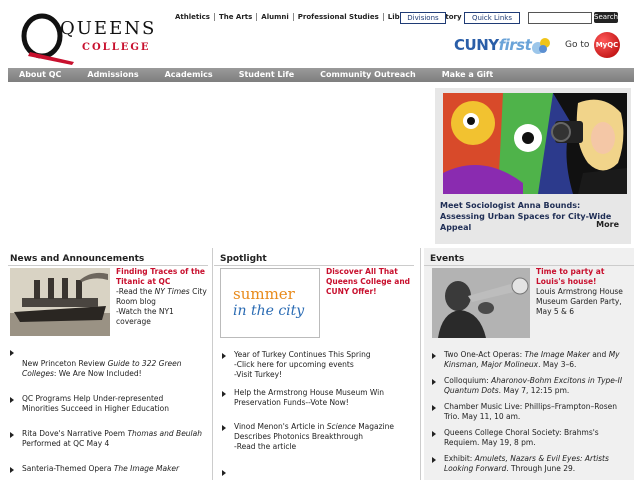 The height and width of the screenshot is (480, 640). I want to click on cunyfirst-link: CUNYfirst, so click(493, 45).